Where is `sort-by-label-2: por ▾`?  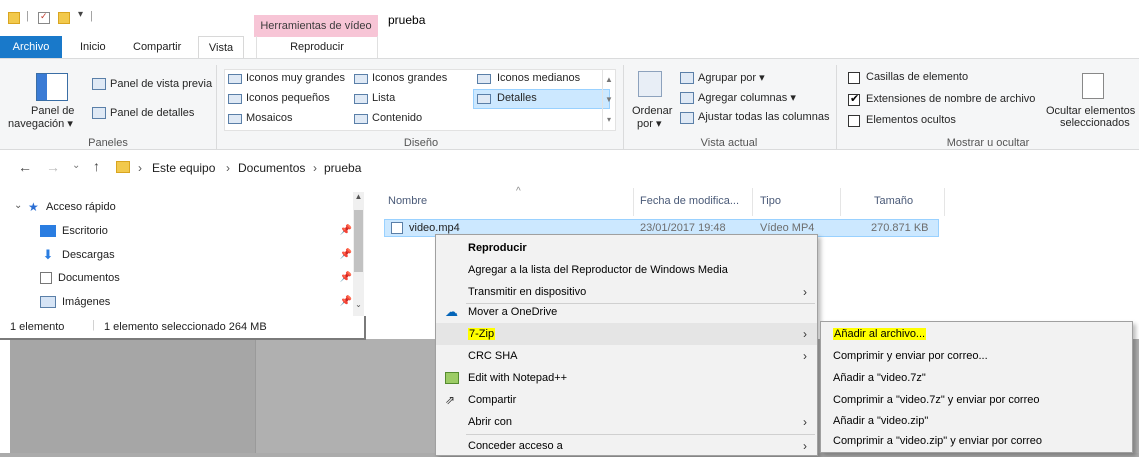 sort-by-label-2: por ▾ is located at coordinates (649, 123).